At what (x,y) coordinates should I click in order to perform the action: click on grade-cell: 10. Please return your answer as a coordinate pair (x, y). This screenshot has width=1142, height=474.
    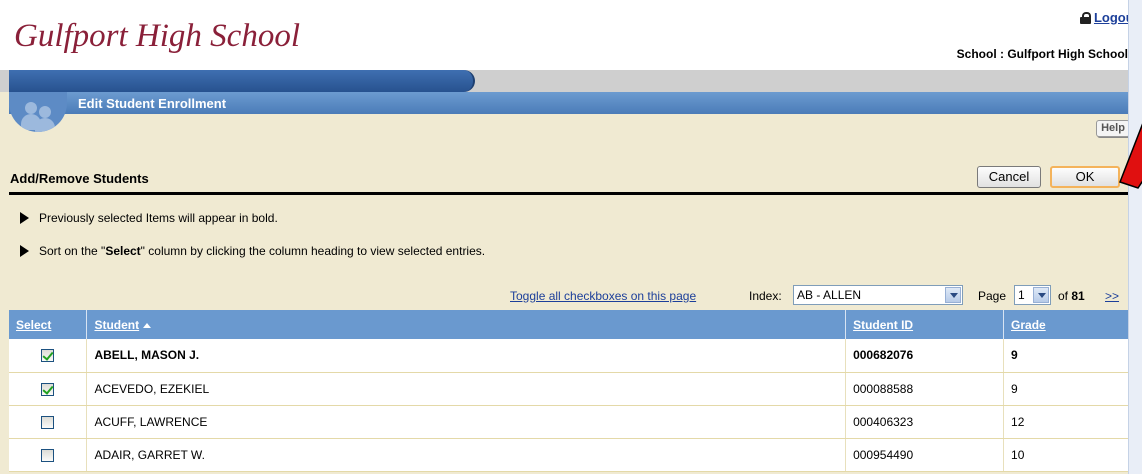
    Looking at the image, I should click on (1072, 455).